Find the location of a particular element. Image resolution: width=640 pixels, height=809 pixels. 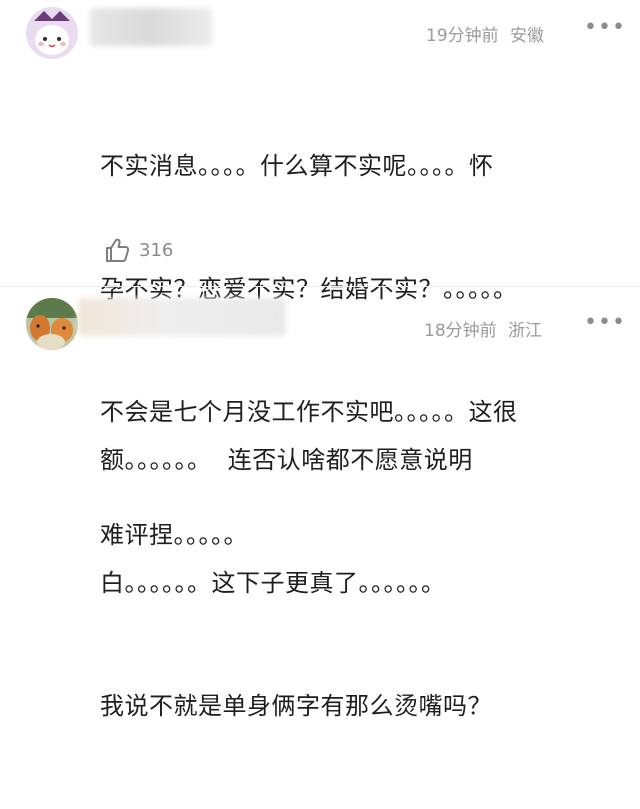

photo-avatar-icon is located at coordinates (52, 324).